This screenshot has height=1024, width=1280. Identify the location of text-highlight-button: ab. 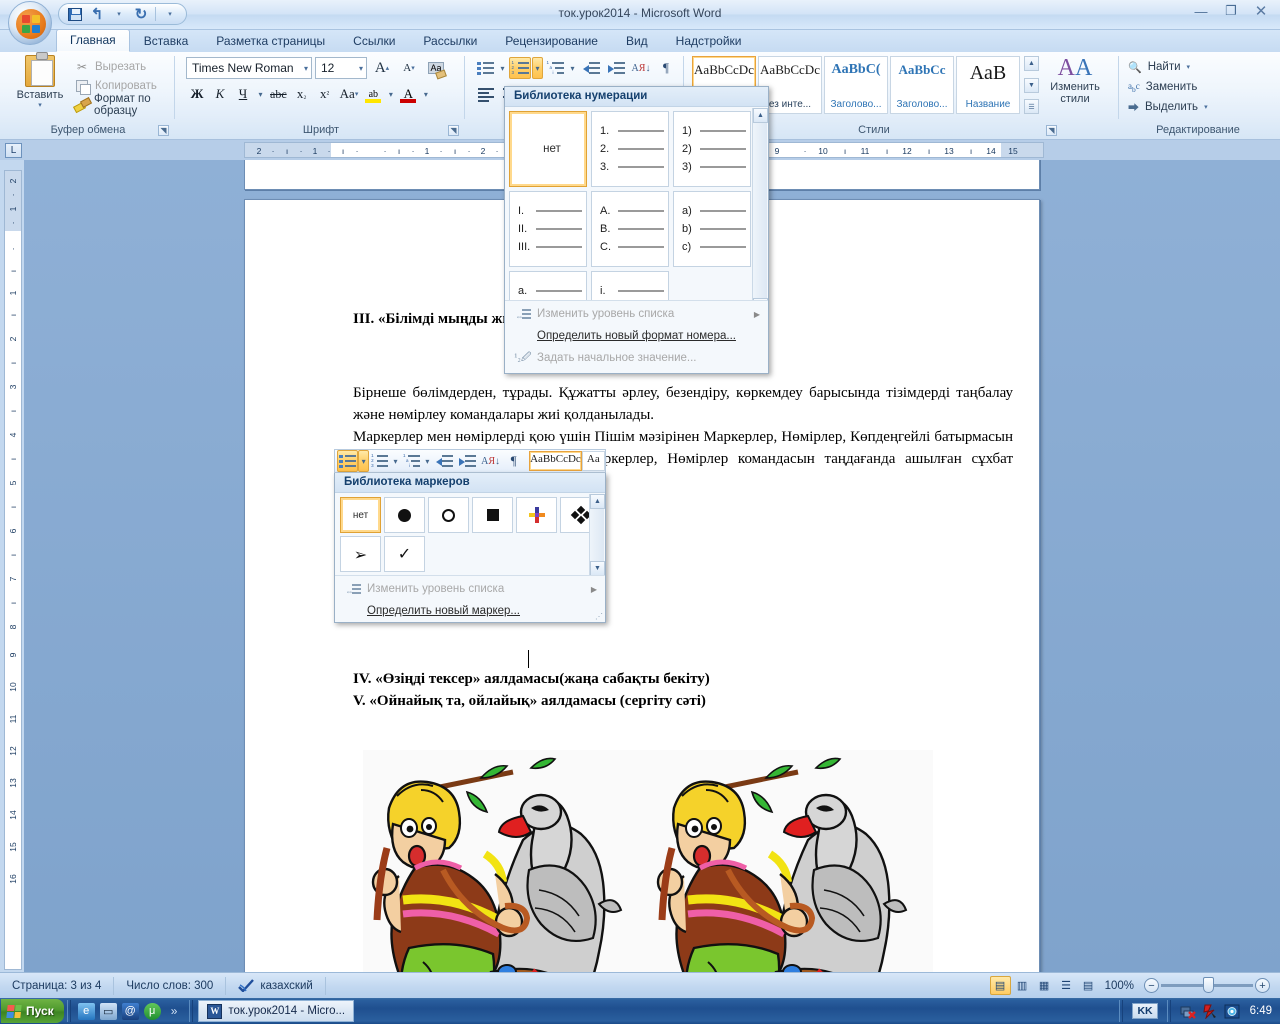
(373, 94).